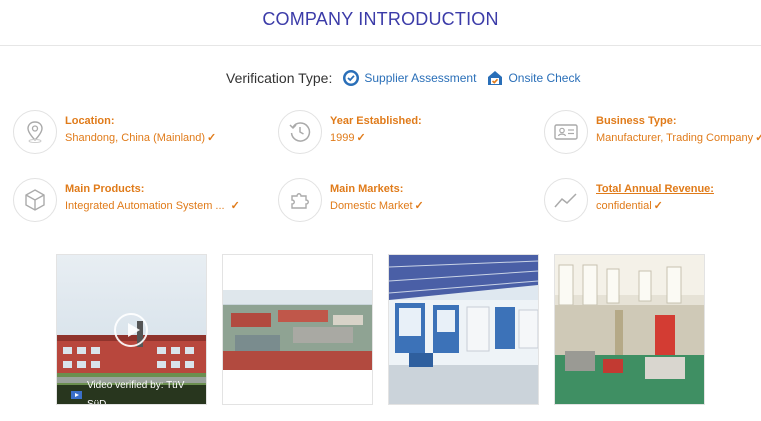 The width and height of the screenshot is (761, 421). I want to click on video-caption-text: Video verified by: TüV SüD, so click(135, 392).